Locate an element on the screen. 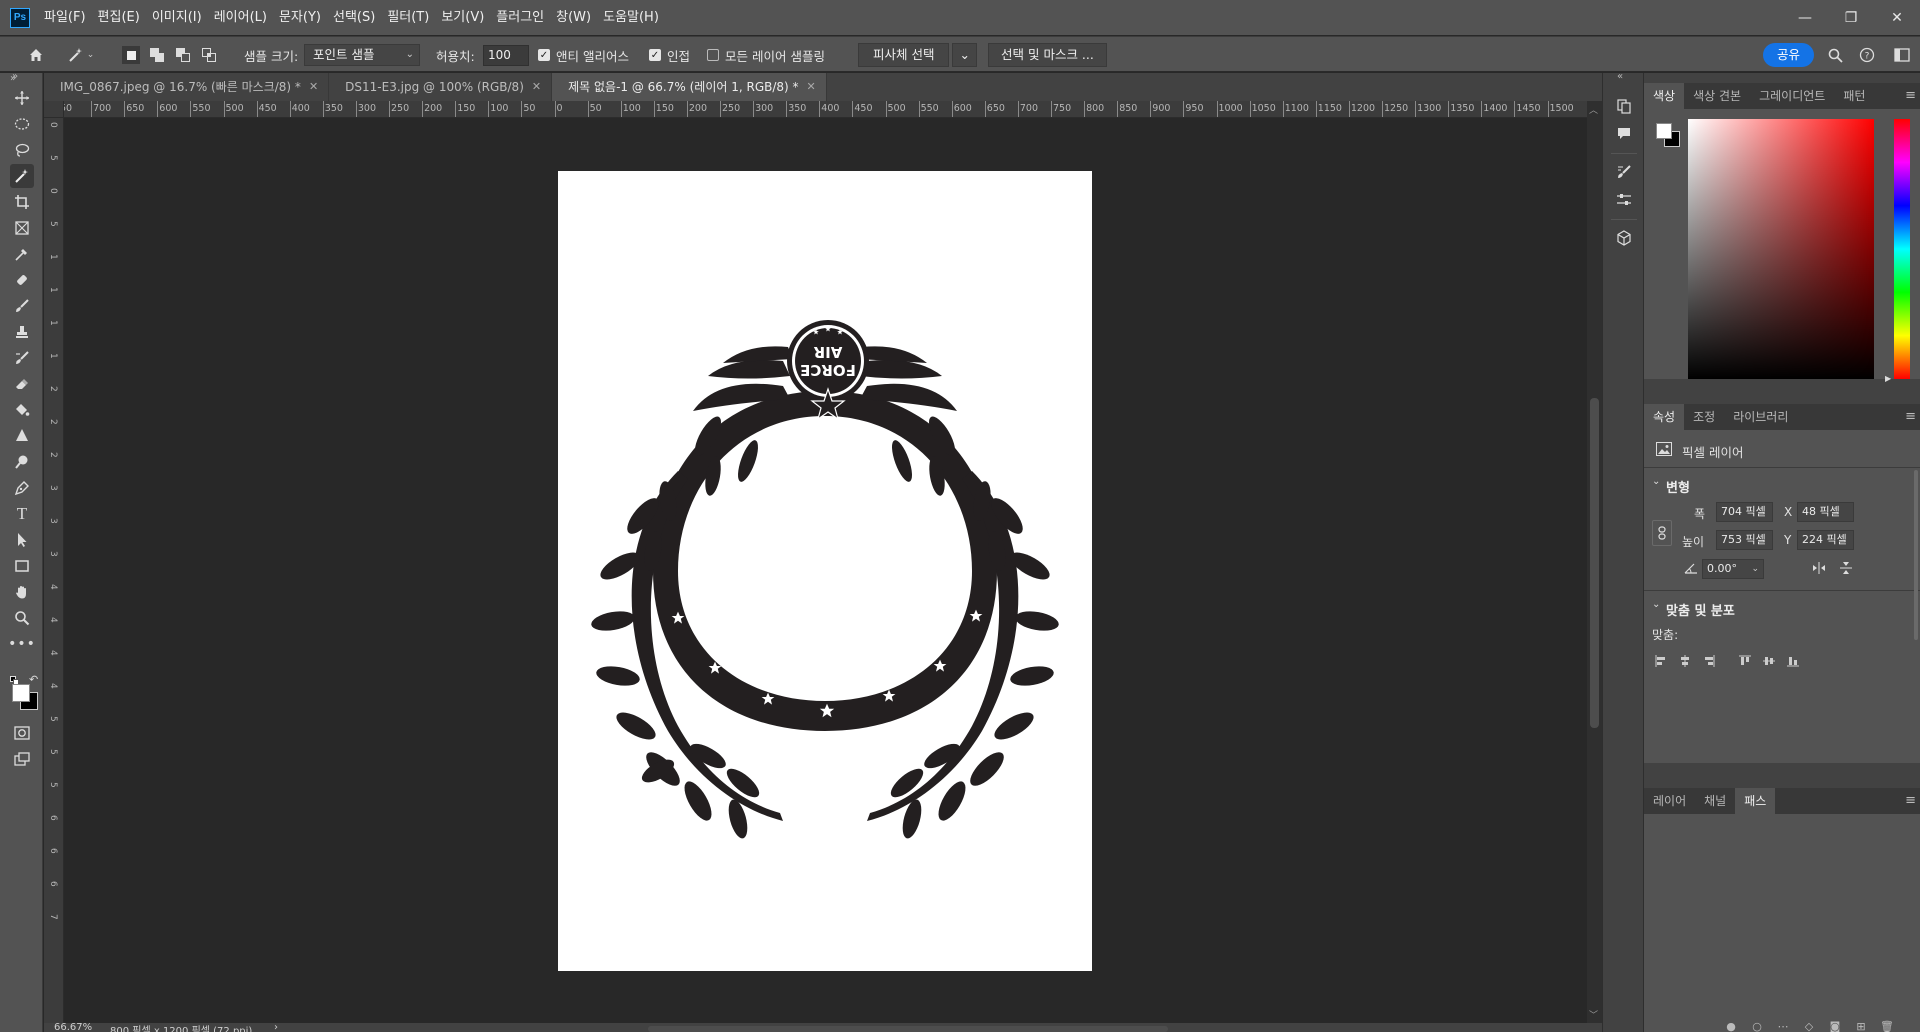 This screenshot has width=1920, height=1032. tab-properties: 속성 is located at coordinates (1664, 417).